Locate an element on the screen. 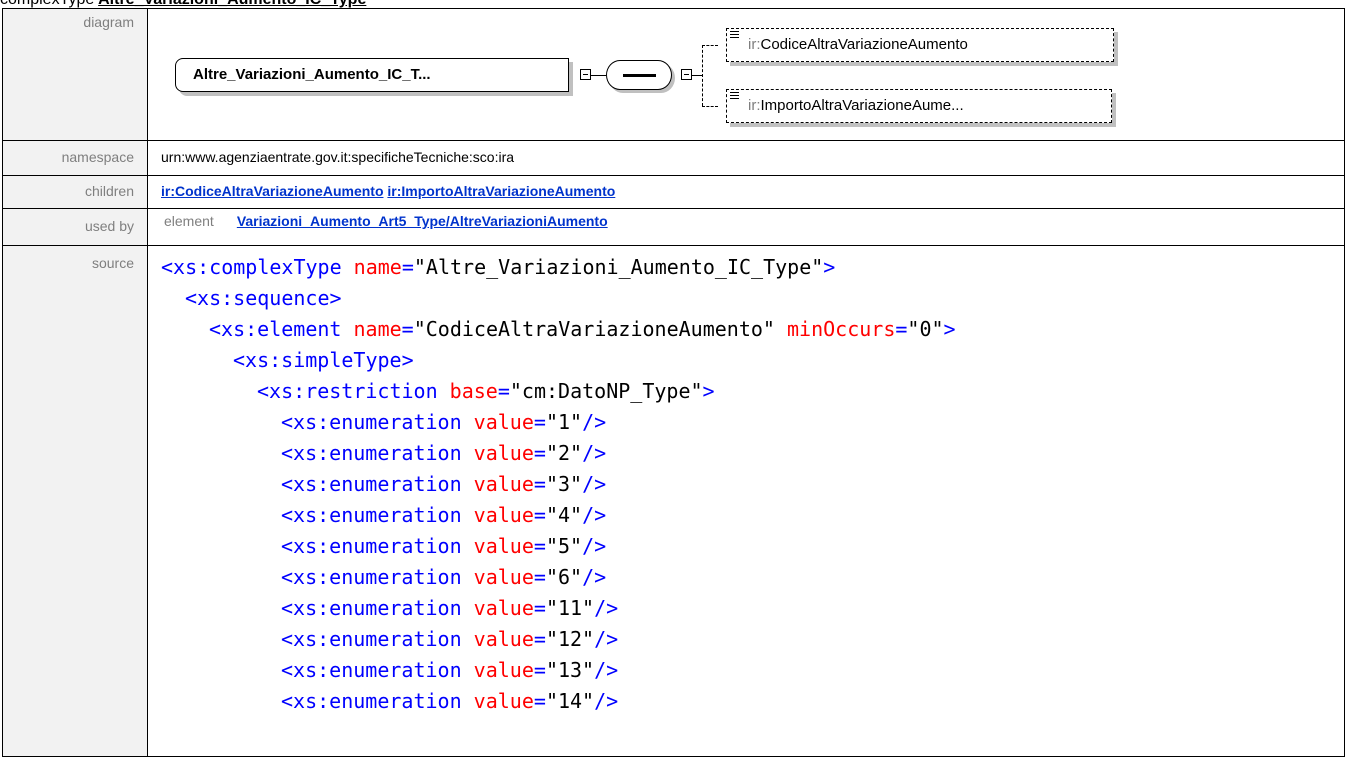 Image resolution: width=1346 pixels, height=776 pixels. code-line-enumeration: <xs:enumeration value="2"/> is located at coordinates (444, 453).